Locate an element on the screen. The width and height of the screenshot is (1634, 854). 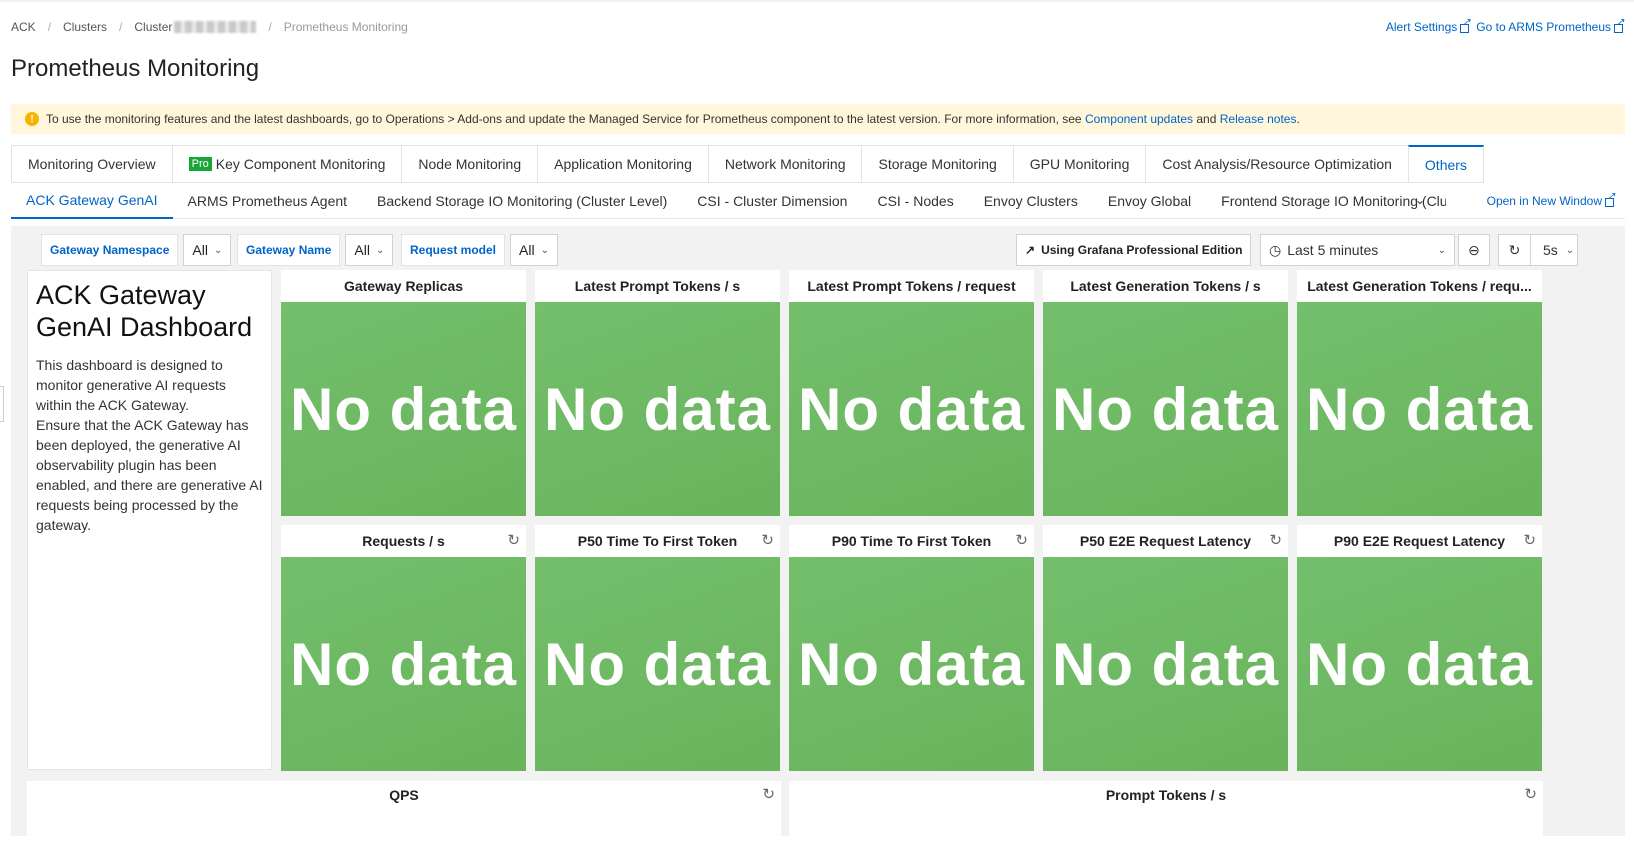
notice-and: and is located at coordinates (1206, 119).